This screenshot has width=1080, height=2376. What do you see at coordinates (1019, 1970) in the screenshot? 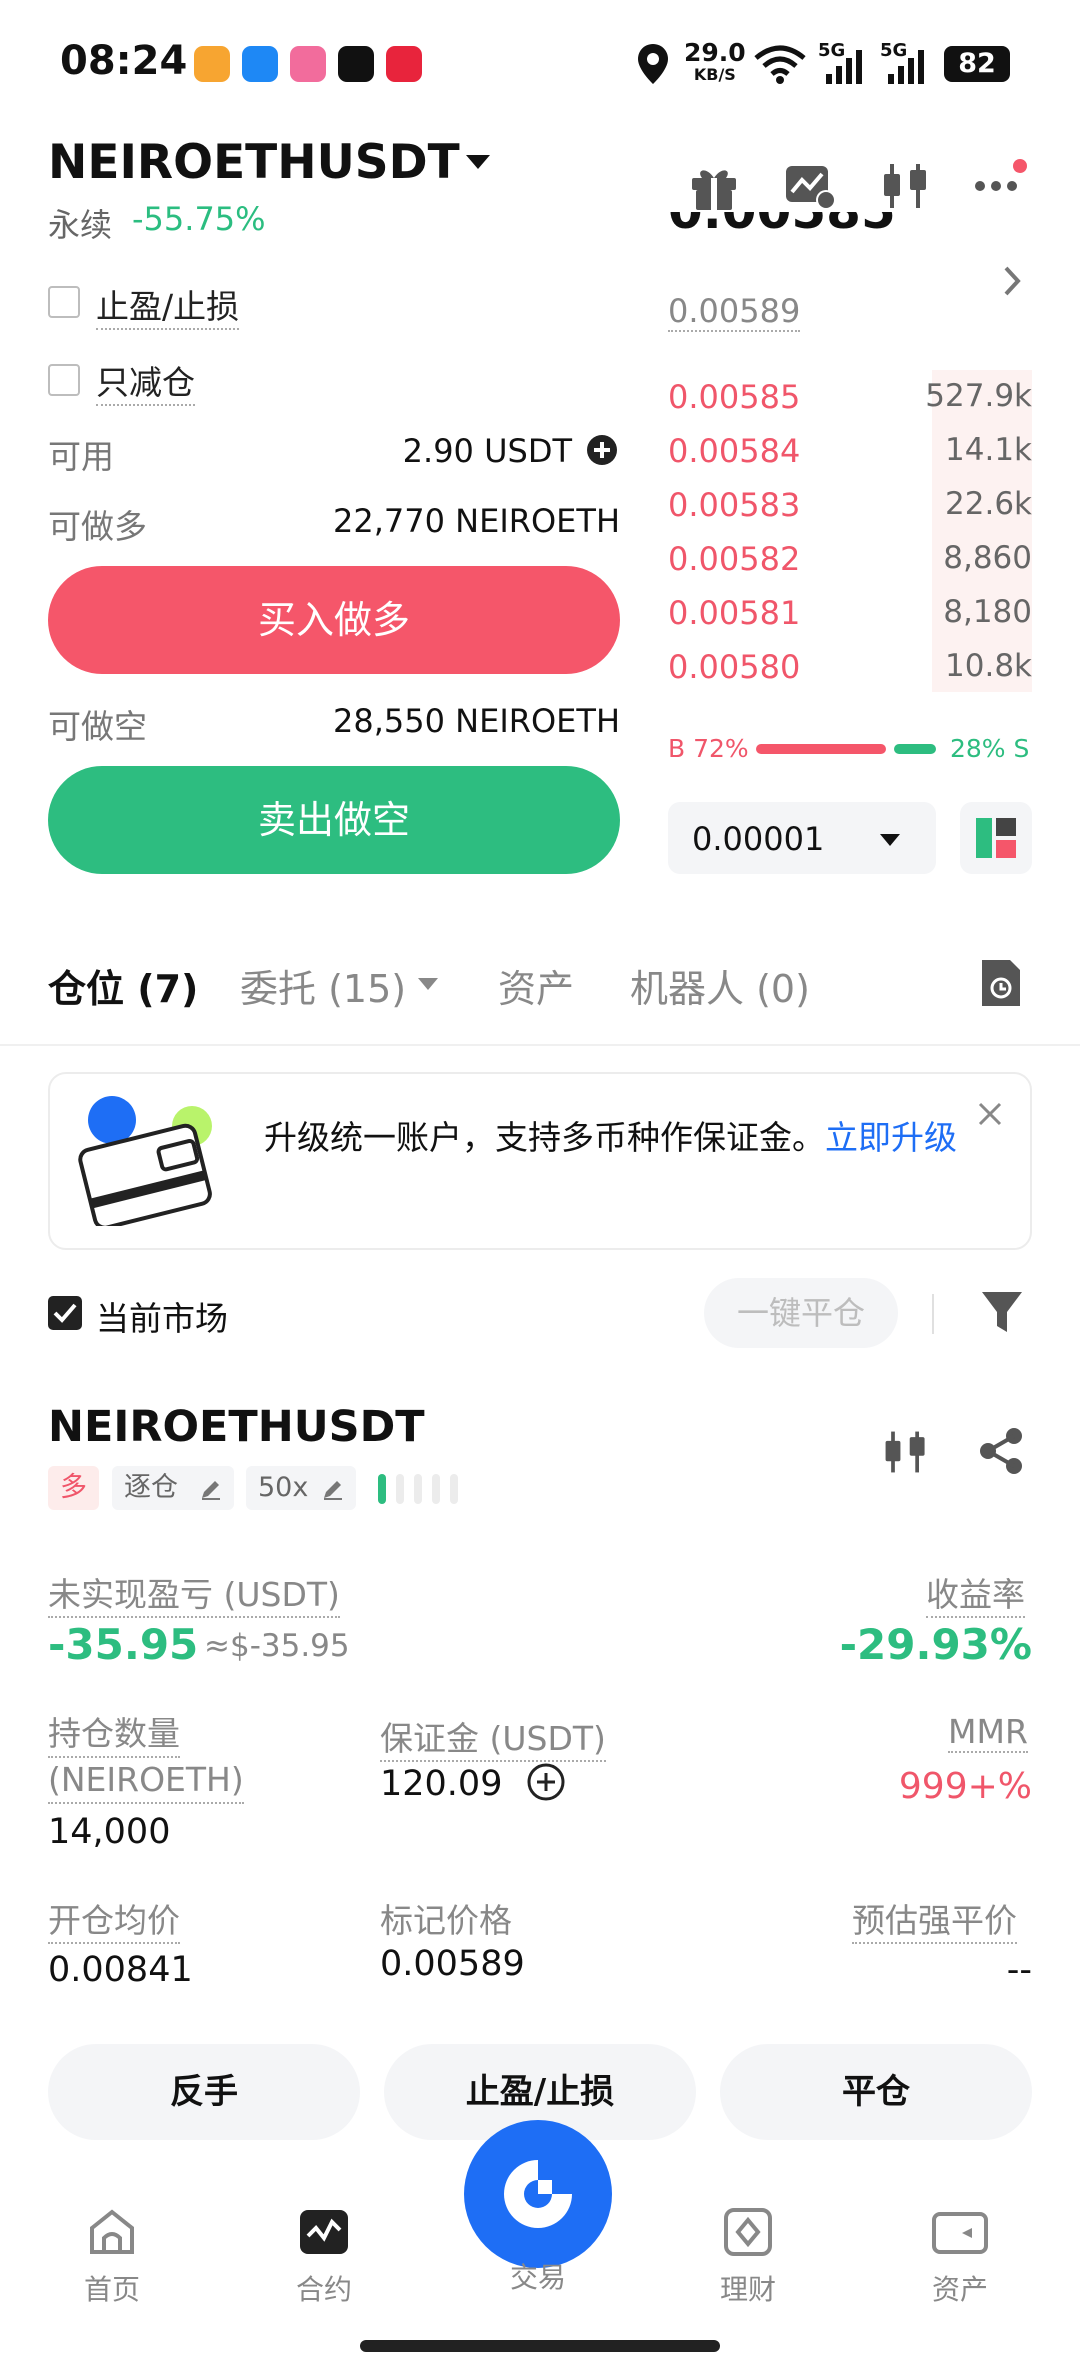
I see `liquidation-price-value: --` at bounding box center [1019, 1970].